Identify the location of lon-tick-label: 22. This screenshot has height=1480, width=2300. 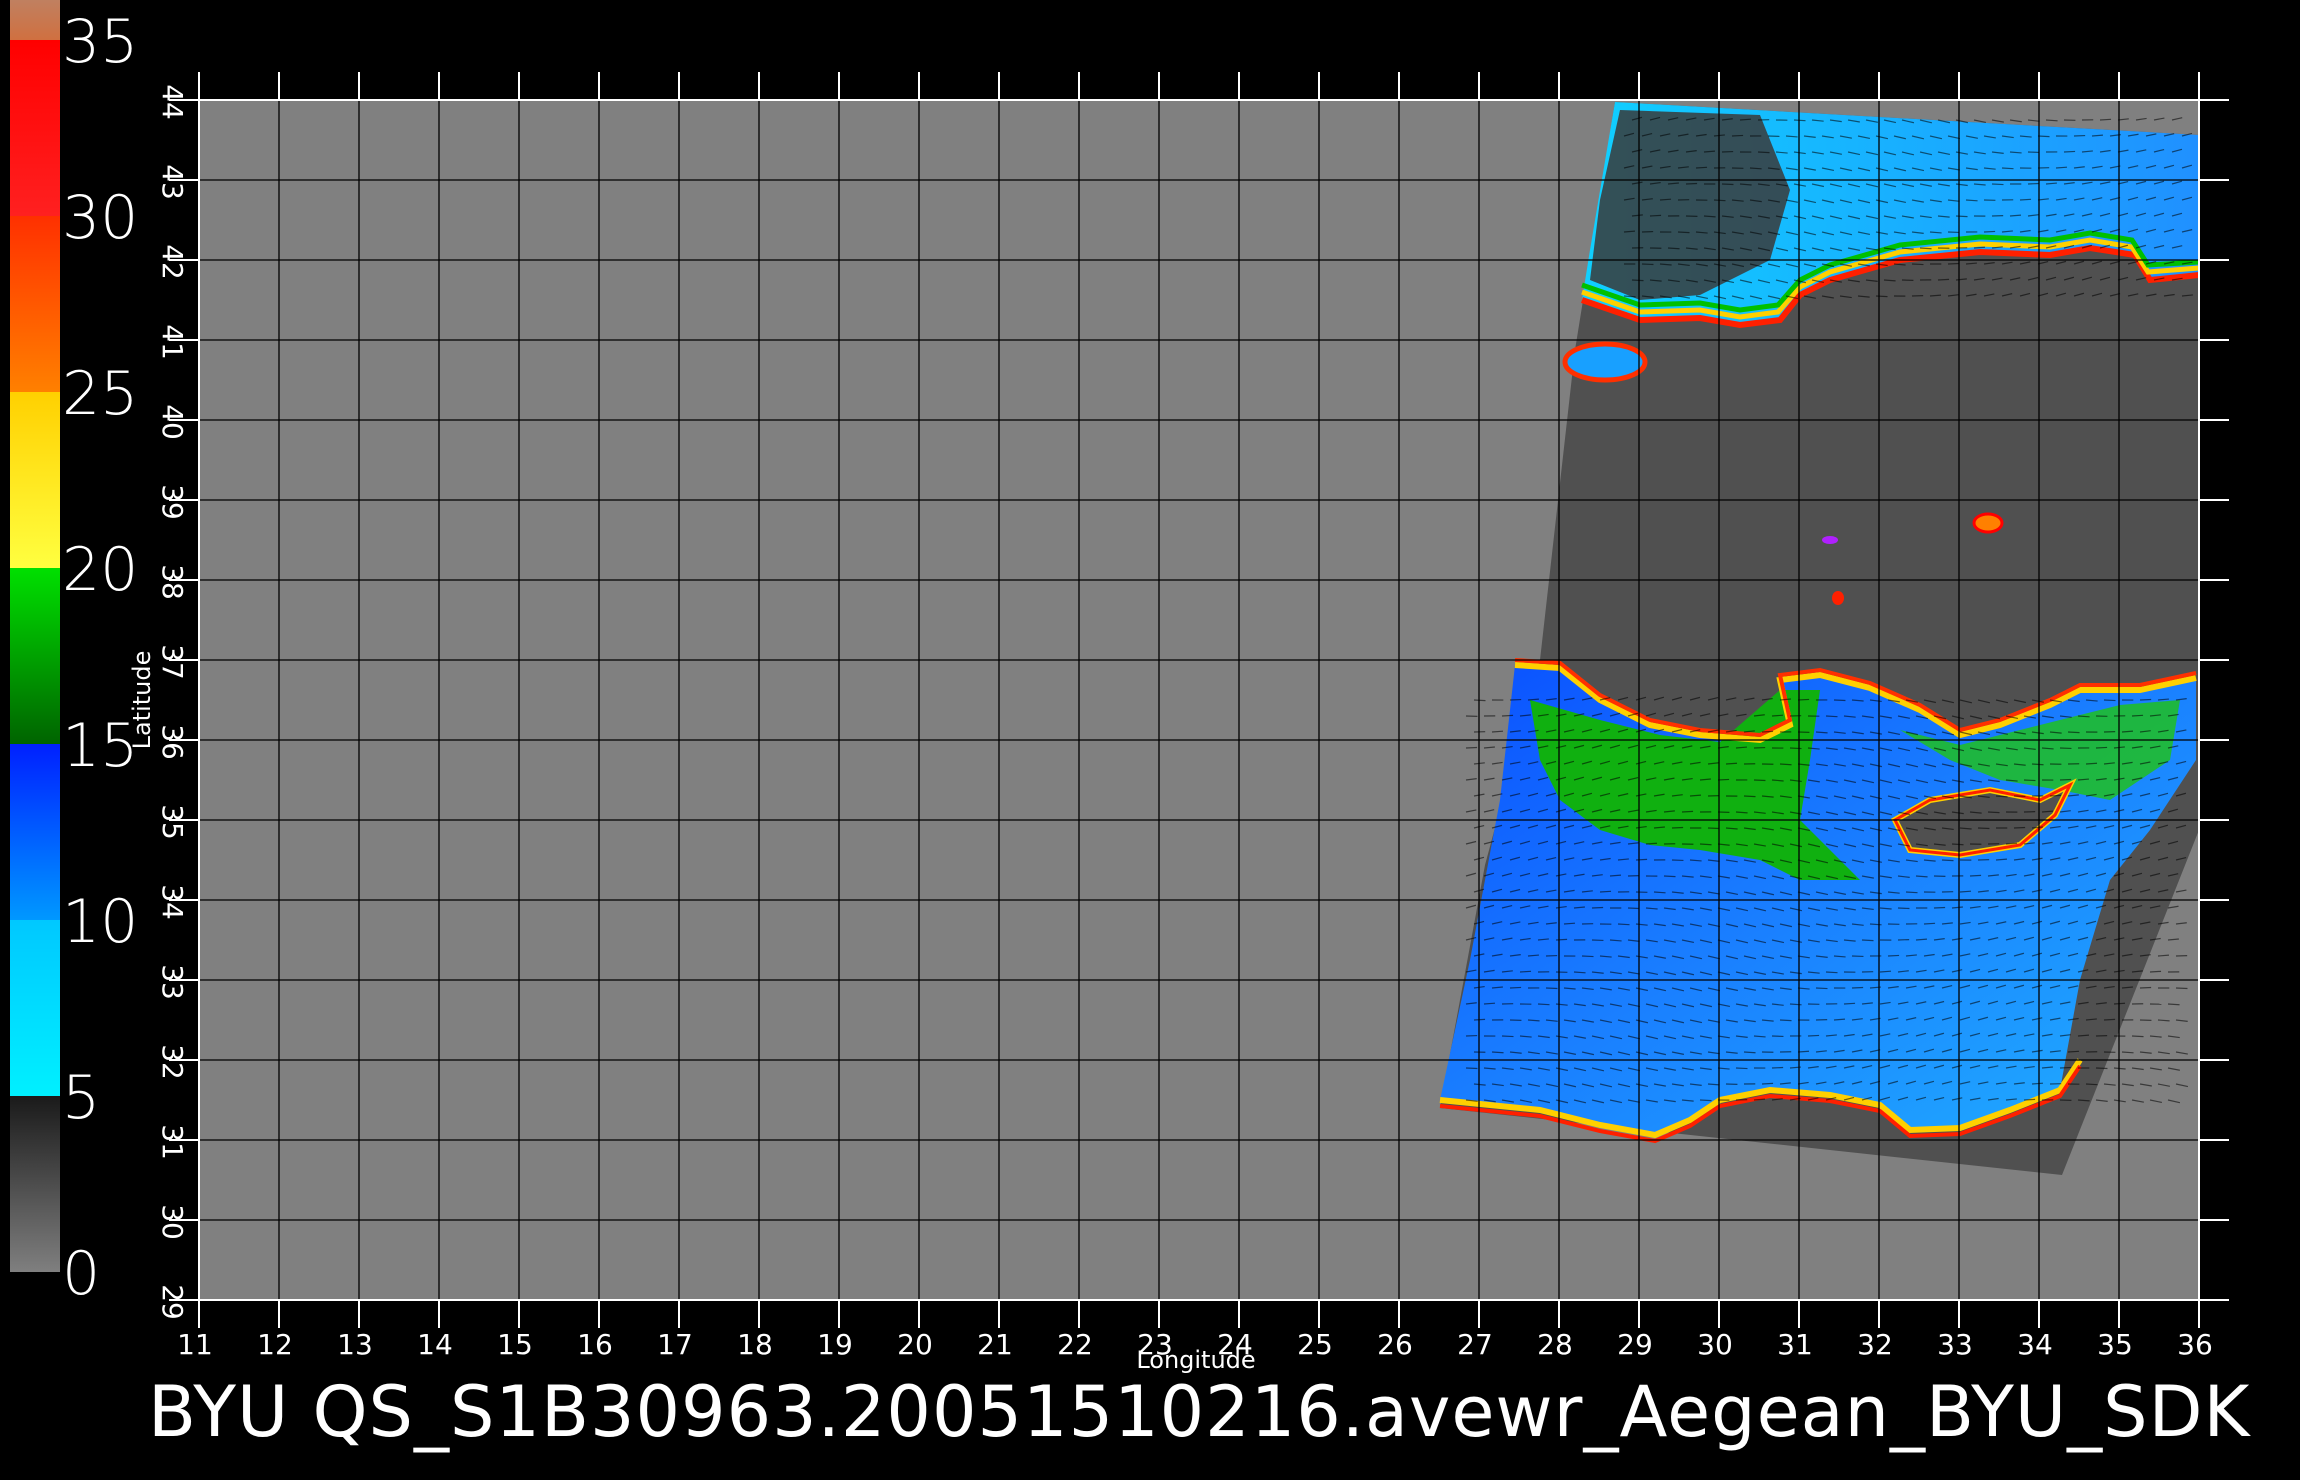
(1075, 1344).